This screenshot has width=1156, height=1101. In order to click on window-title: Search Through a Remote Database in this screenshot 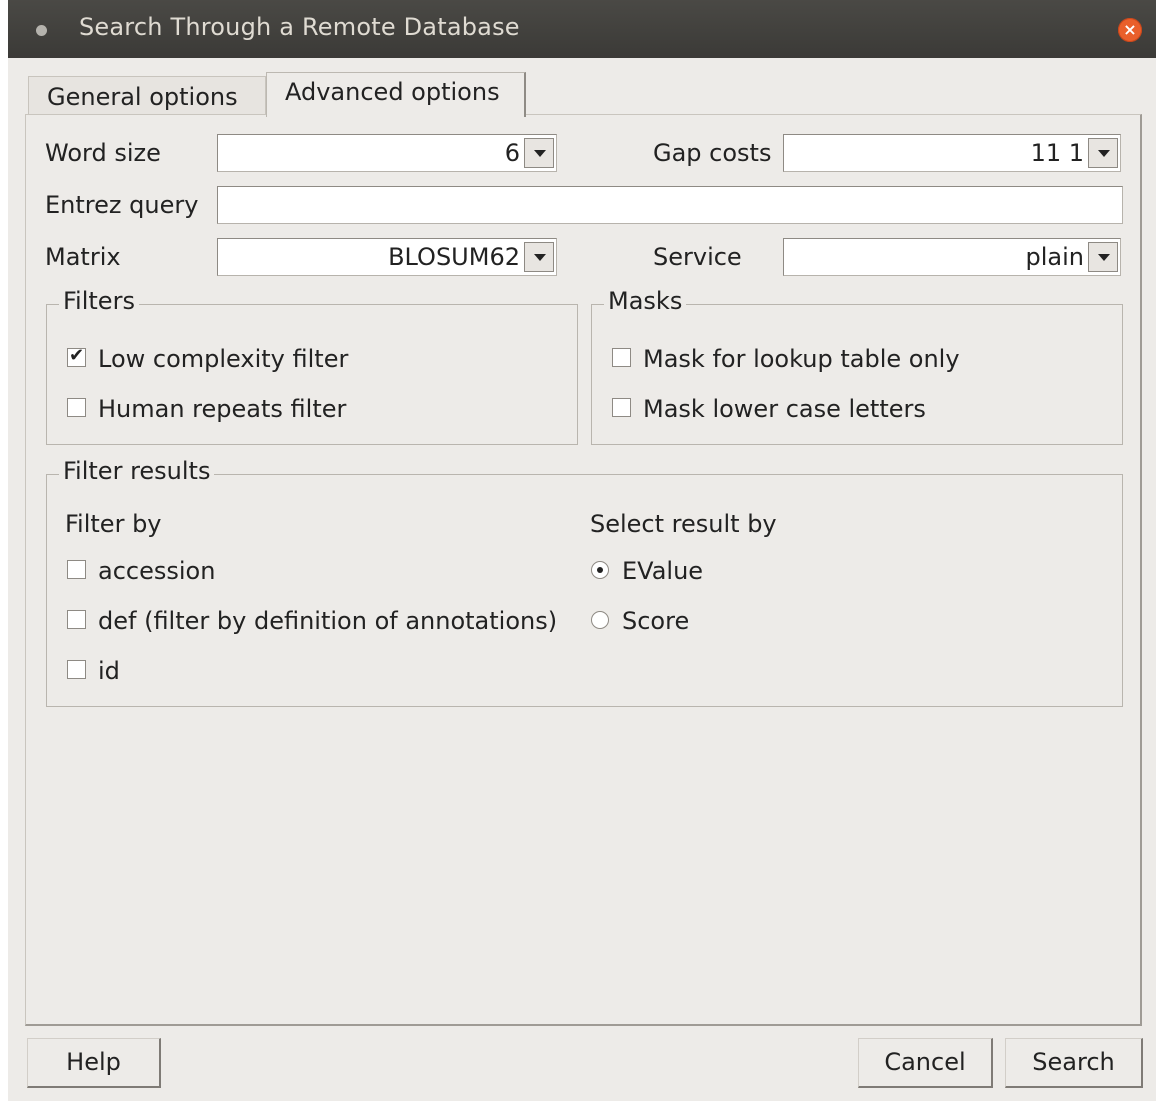, I will do `click(299, 27)`.